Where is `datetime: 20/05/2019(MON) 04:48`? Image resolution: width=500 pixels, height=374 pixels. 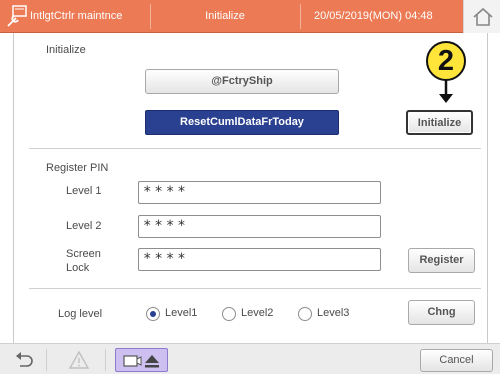
datetime: 20/05/2019(MON) 04:48 is located at coordinates (373, 16).